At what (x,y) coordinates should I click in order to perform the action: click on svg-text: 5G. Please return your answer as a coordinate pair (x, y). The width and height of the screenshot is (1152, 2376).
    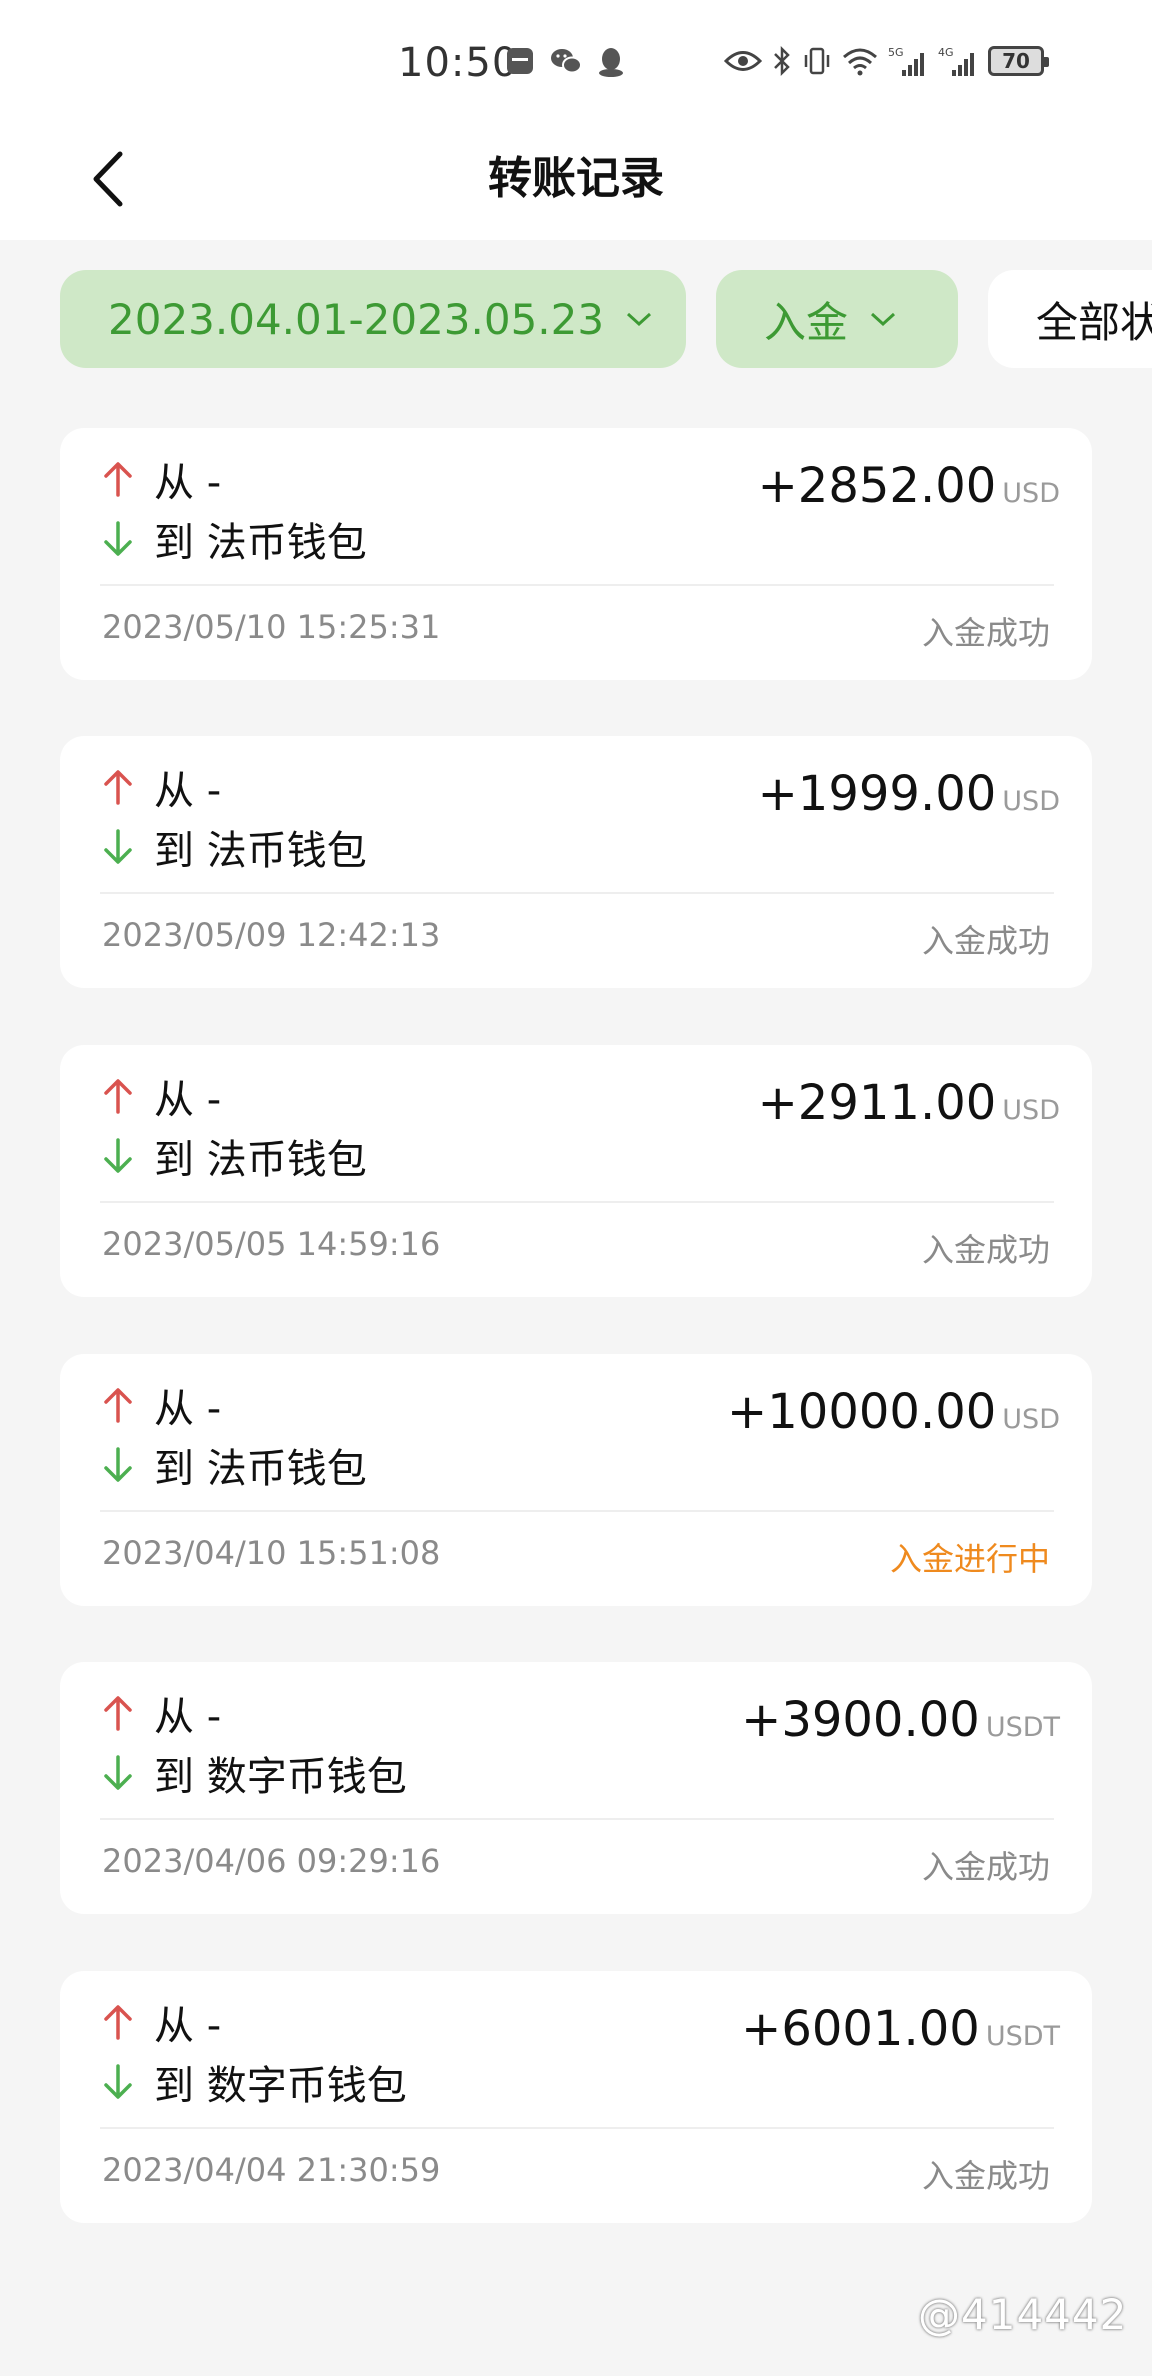
    Looking at the image, I should click on (896, 52).